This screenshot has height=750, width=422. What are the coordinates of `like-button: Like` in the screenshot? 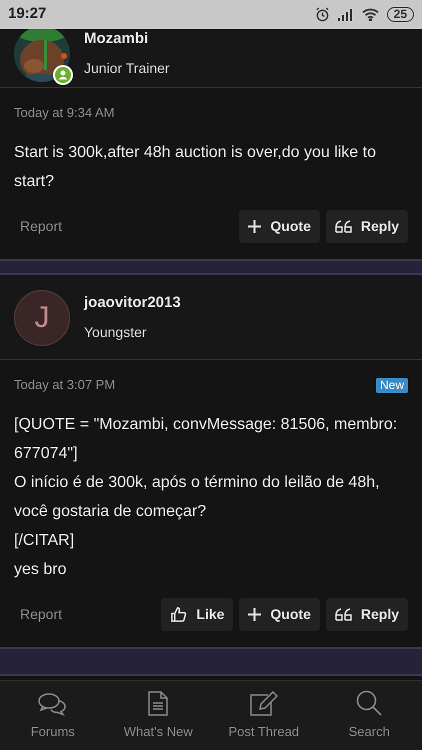 It's located at (197, 614).